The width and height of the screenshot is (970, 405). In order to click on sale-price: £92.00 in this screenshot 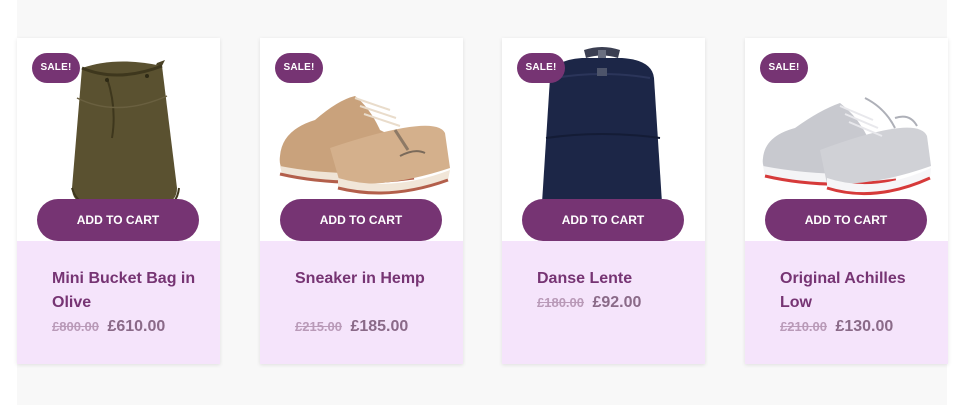, I will do `click(617, 302)`.